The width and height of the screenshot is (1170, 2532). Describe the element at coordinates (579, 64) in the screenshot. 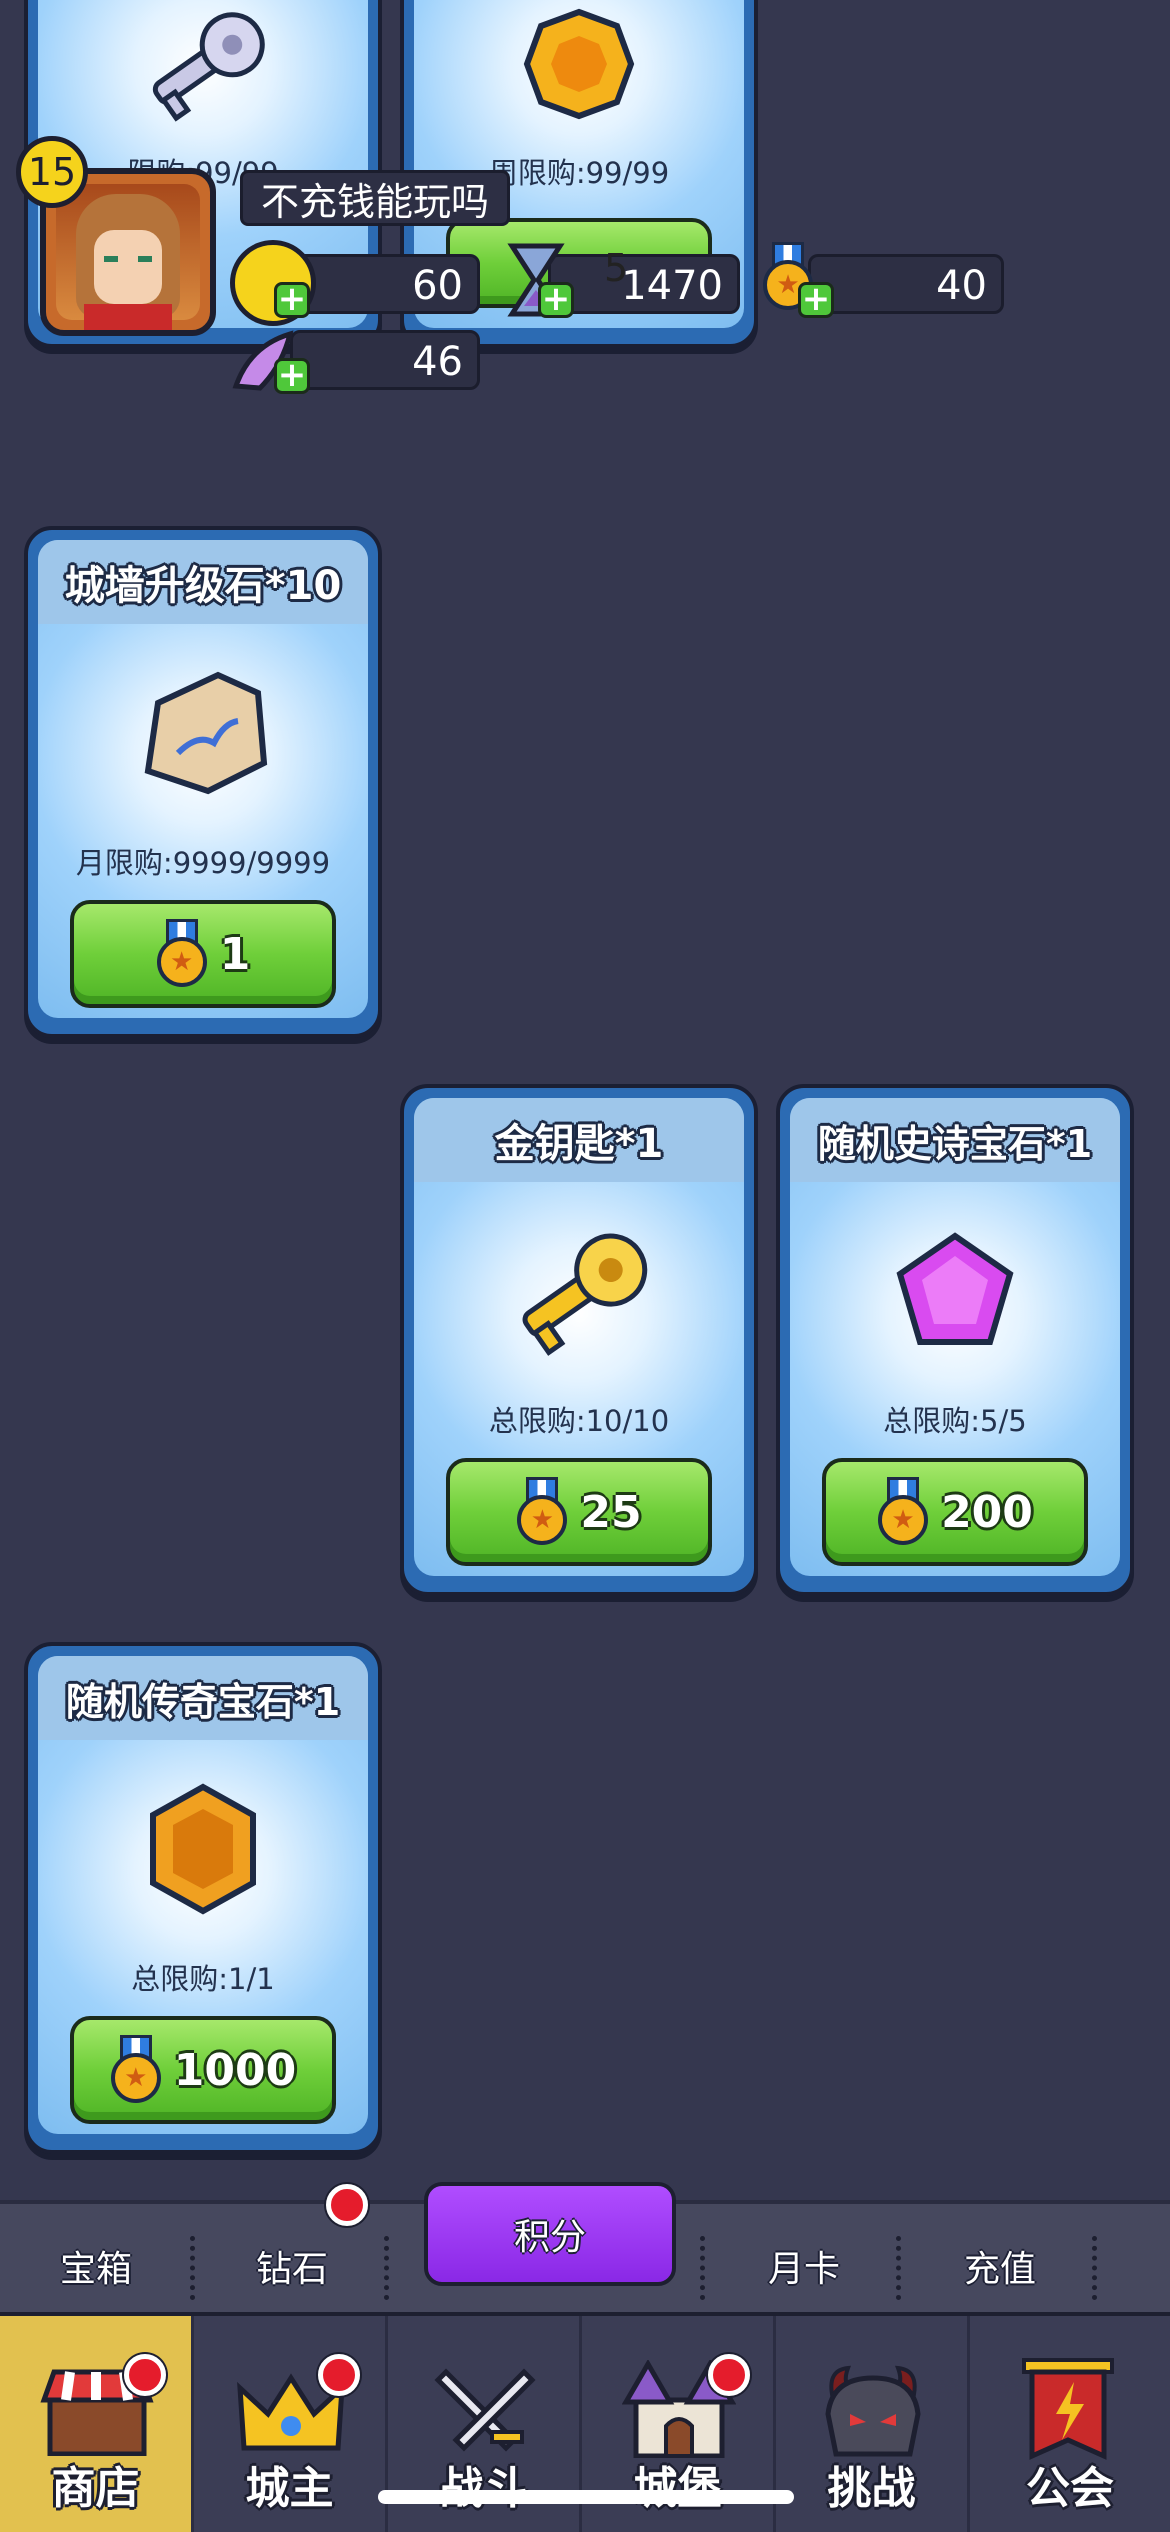

I see `gold-coin-icon` at that location.